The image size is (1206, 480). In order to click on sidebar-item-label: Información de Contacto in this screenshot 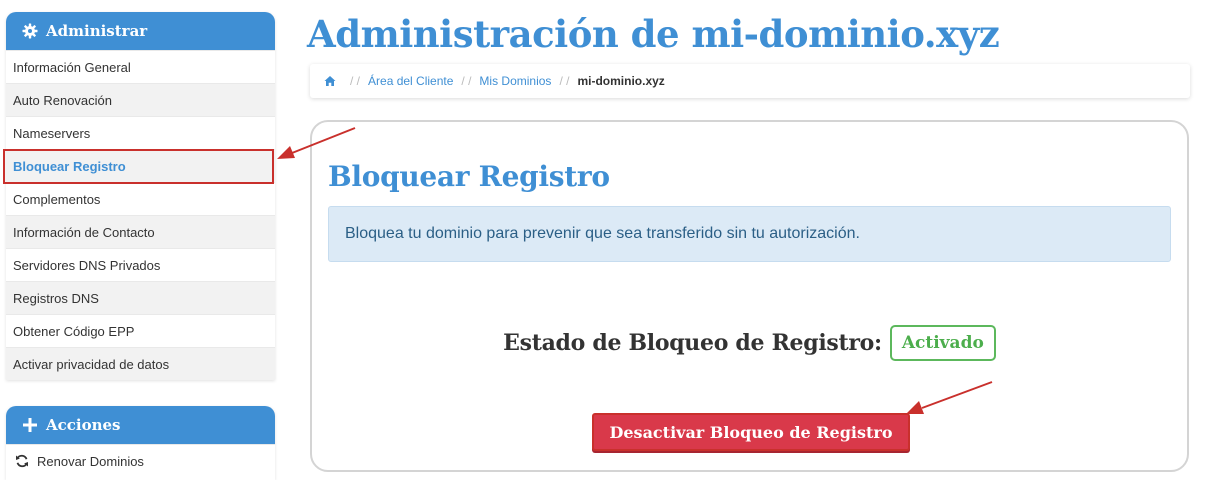, I will do `click(84, 232)`.